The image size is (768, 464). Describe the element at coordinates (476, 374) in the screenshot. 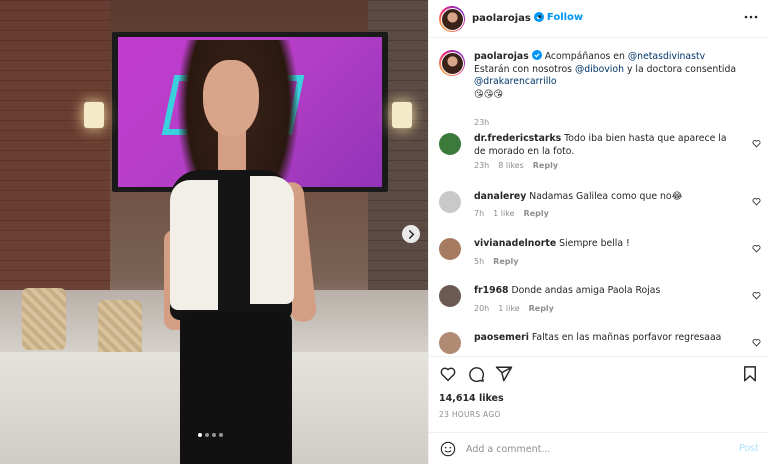

I see `comment-icon` at that location.